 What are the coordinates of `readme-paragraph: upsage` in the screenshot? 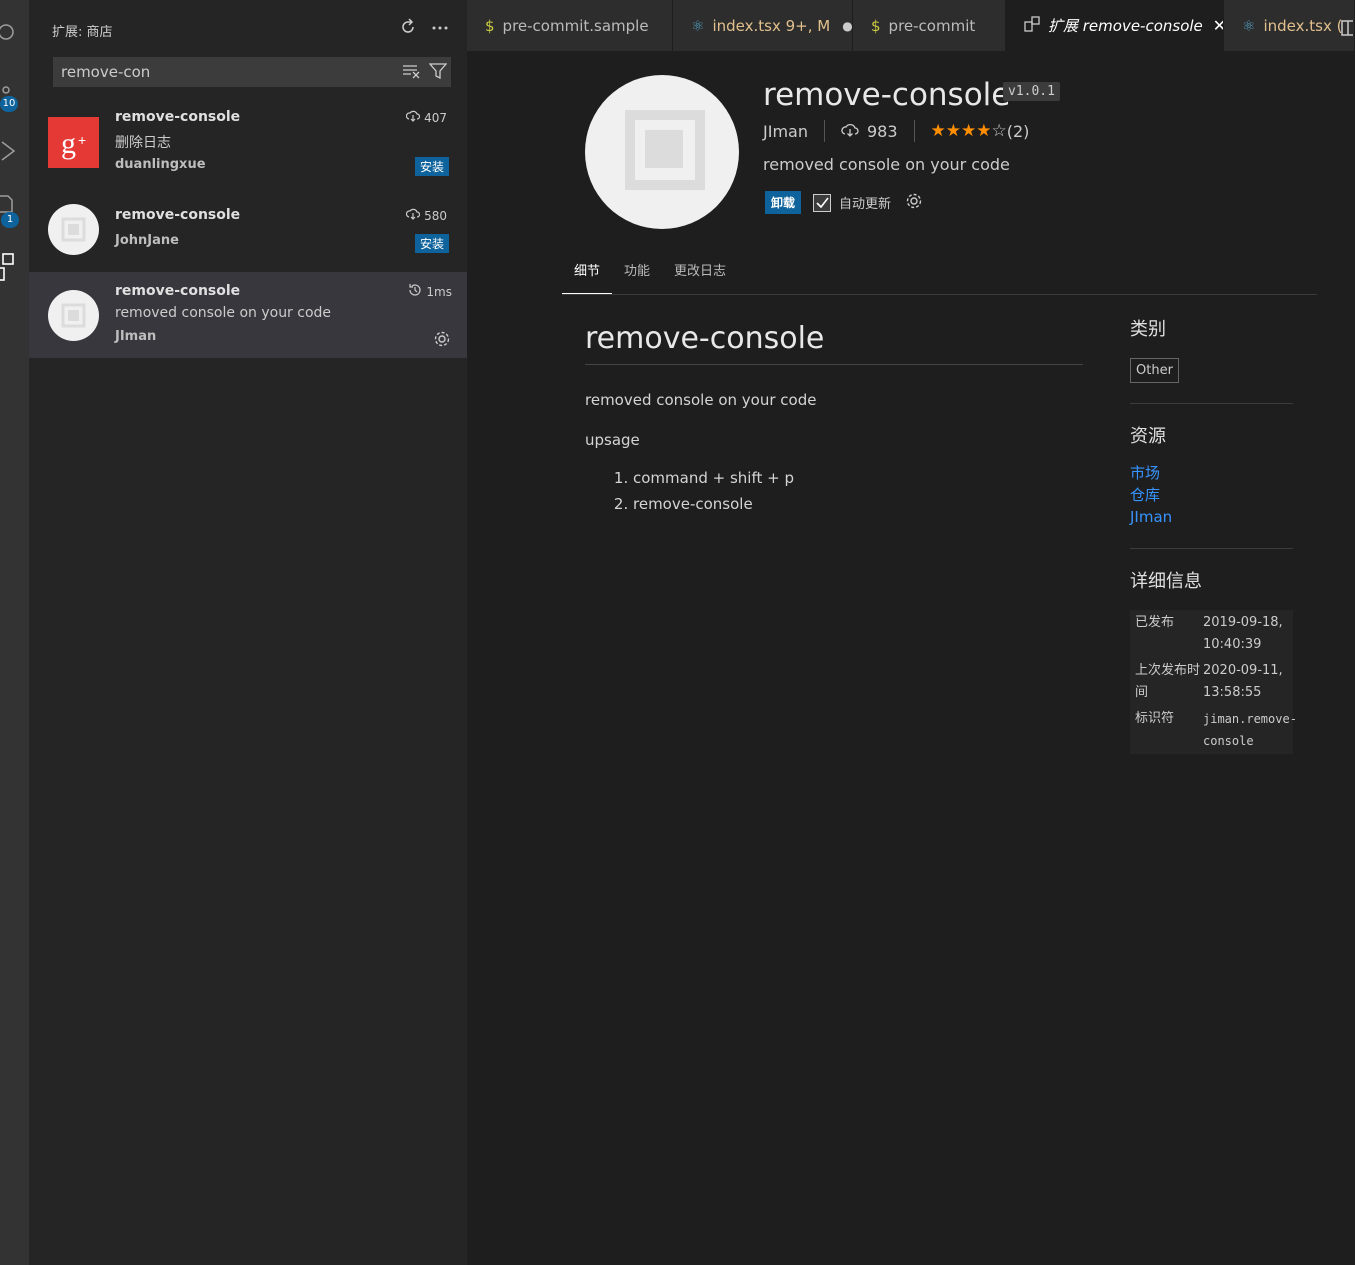 It's located at (612, 440).